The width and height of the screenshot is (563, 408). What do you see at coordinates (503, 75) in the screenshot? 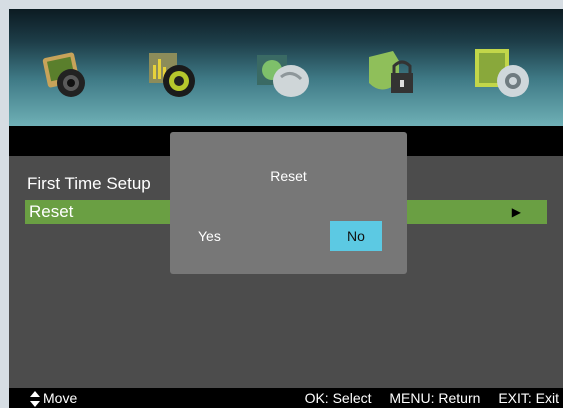
I see `setup-icon` at bounding box center [503, 75].